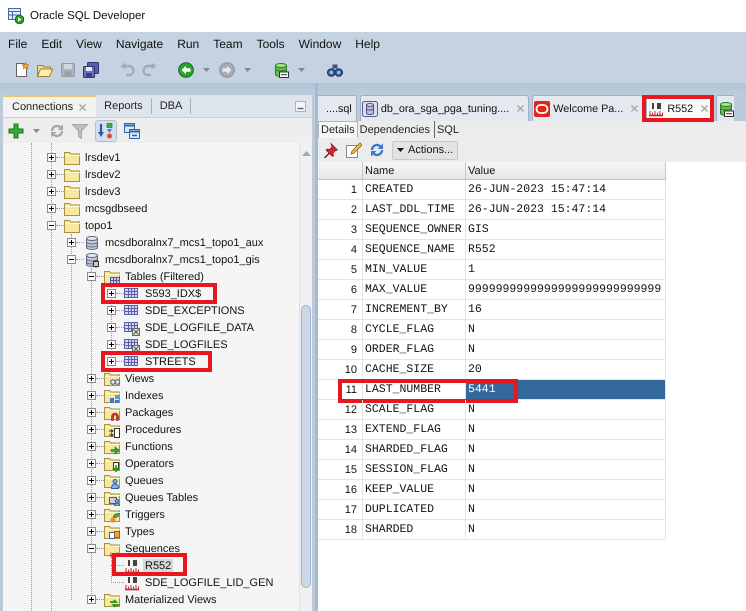  What do you see at coordinates (102, 157) in the screenshot?
I see `tree-item: lrsdev1` at bounding box center [102, 157].